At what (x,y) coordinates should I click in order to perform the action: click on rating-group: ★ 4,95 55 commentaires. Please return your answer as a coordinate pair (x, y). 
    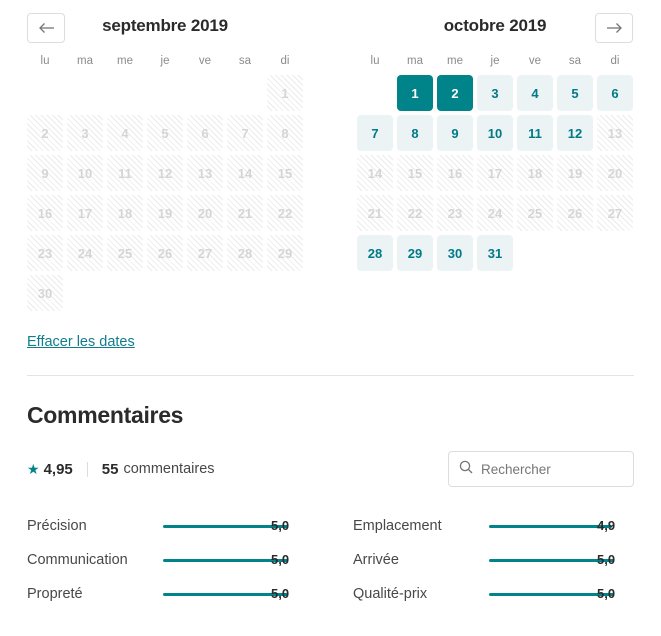
    Looking at the image, I should click on (121, 469).